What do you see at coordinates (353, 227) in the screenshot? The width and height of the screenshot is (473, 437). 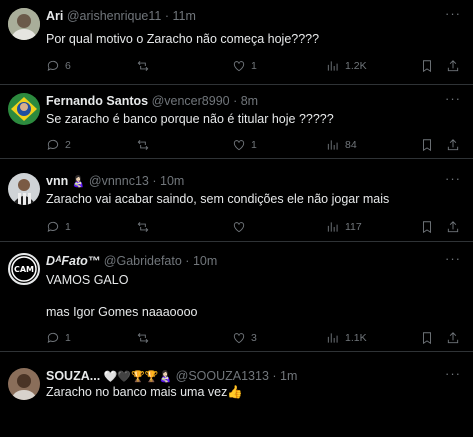 I see `view-count: 117` at bounding box center [353, 227].